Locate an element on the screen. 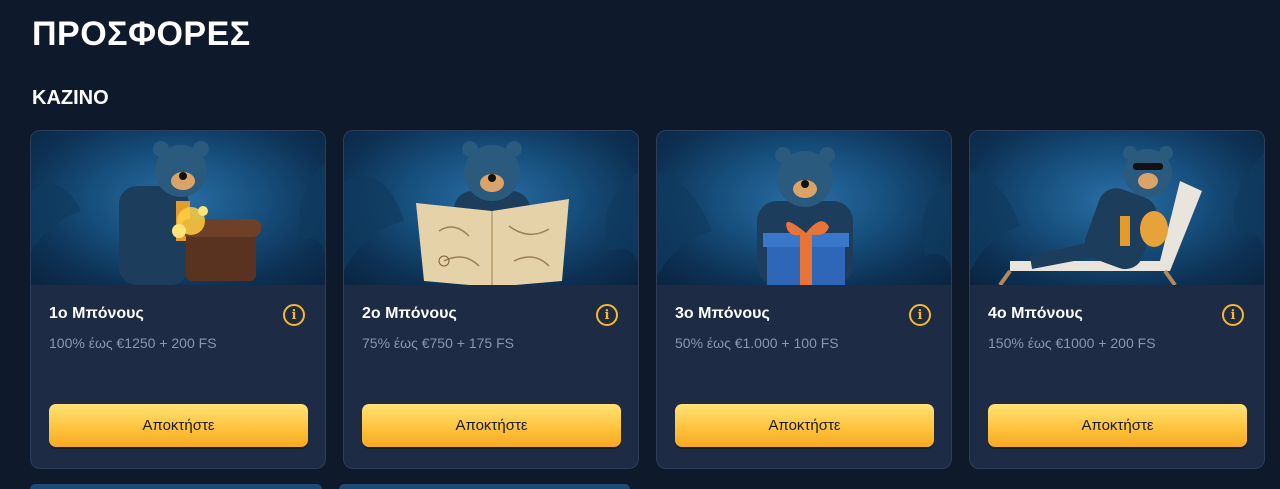  bear-with-treasure-map-image is located at coordinates (491, 208).